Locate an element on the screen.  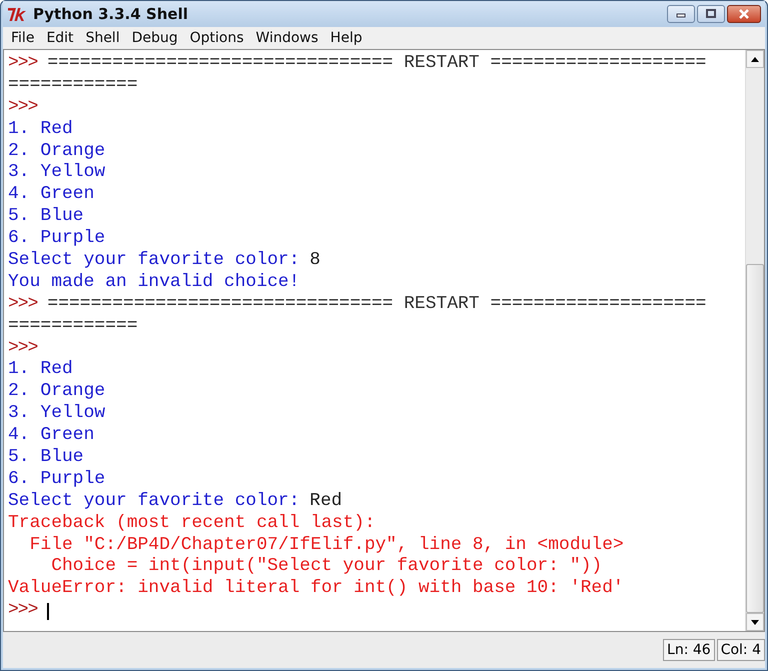
output-text: You made an invalid choice! is located at coordinates (154, 283).